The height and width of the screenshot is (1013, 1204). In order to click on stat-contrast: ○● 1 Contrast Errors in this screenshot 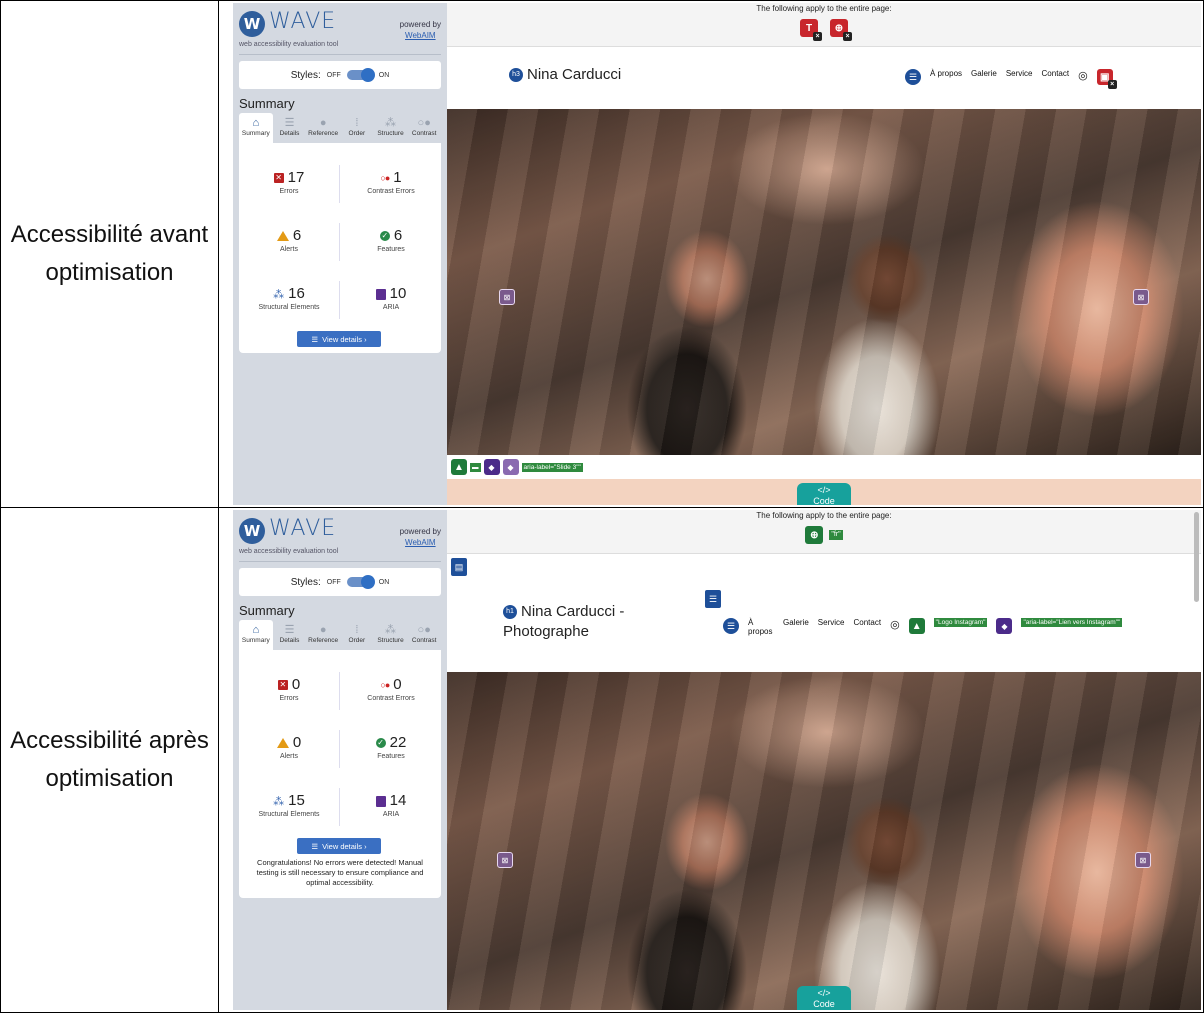, I will do `click(391, 182)`.